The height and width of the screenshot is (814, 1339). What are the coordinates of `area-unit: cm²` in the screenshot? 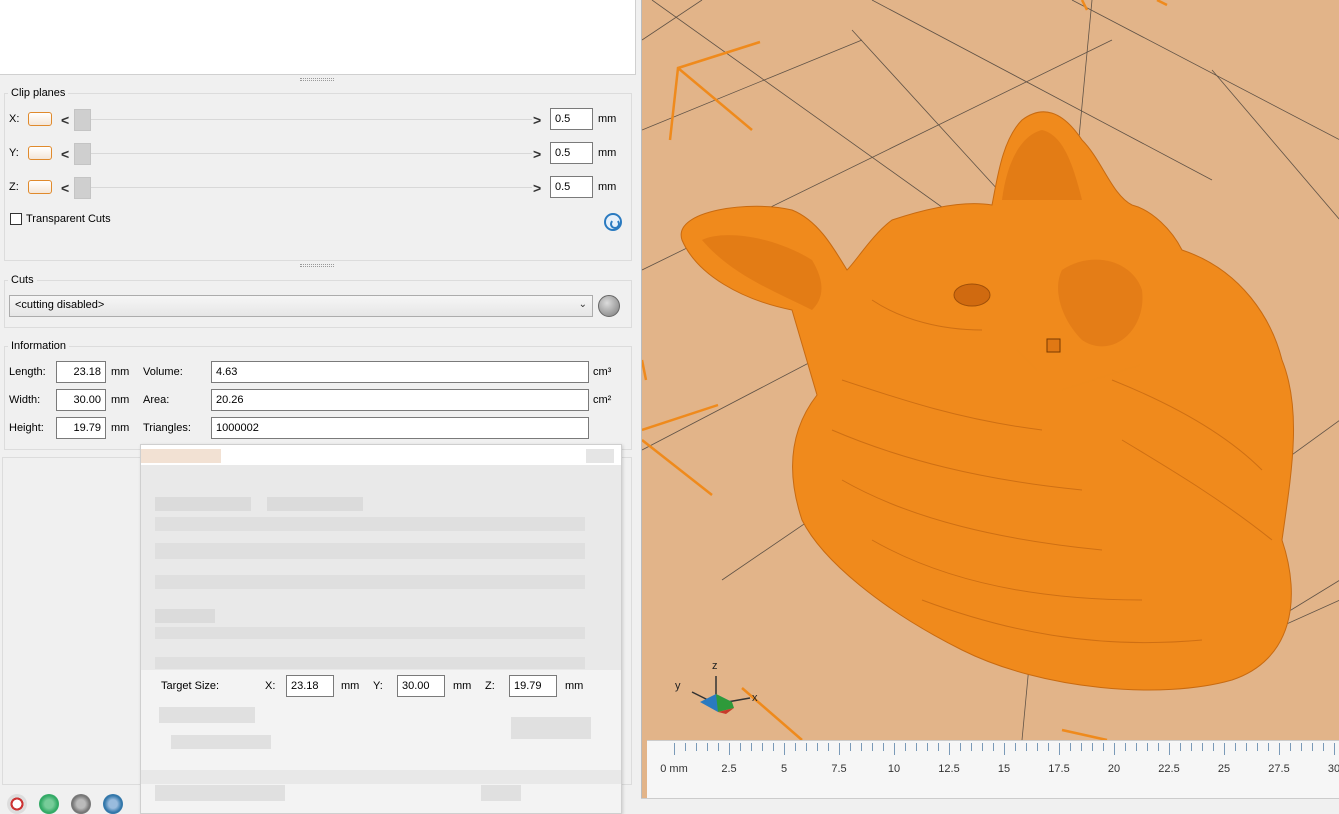 It's located at (602, 400).